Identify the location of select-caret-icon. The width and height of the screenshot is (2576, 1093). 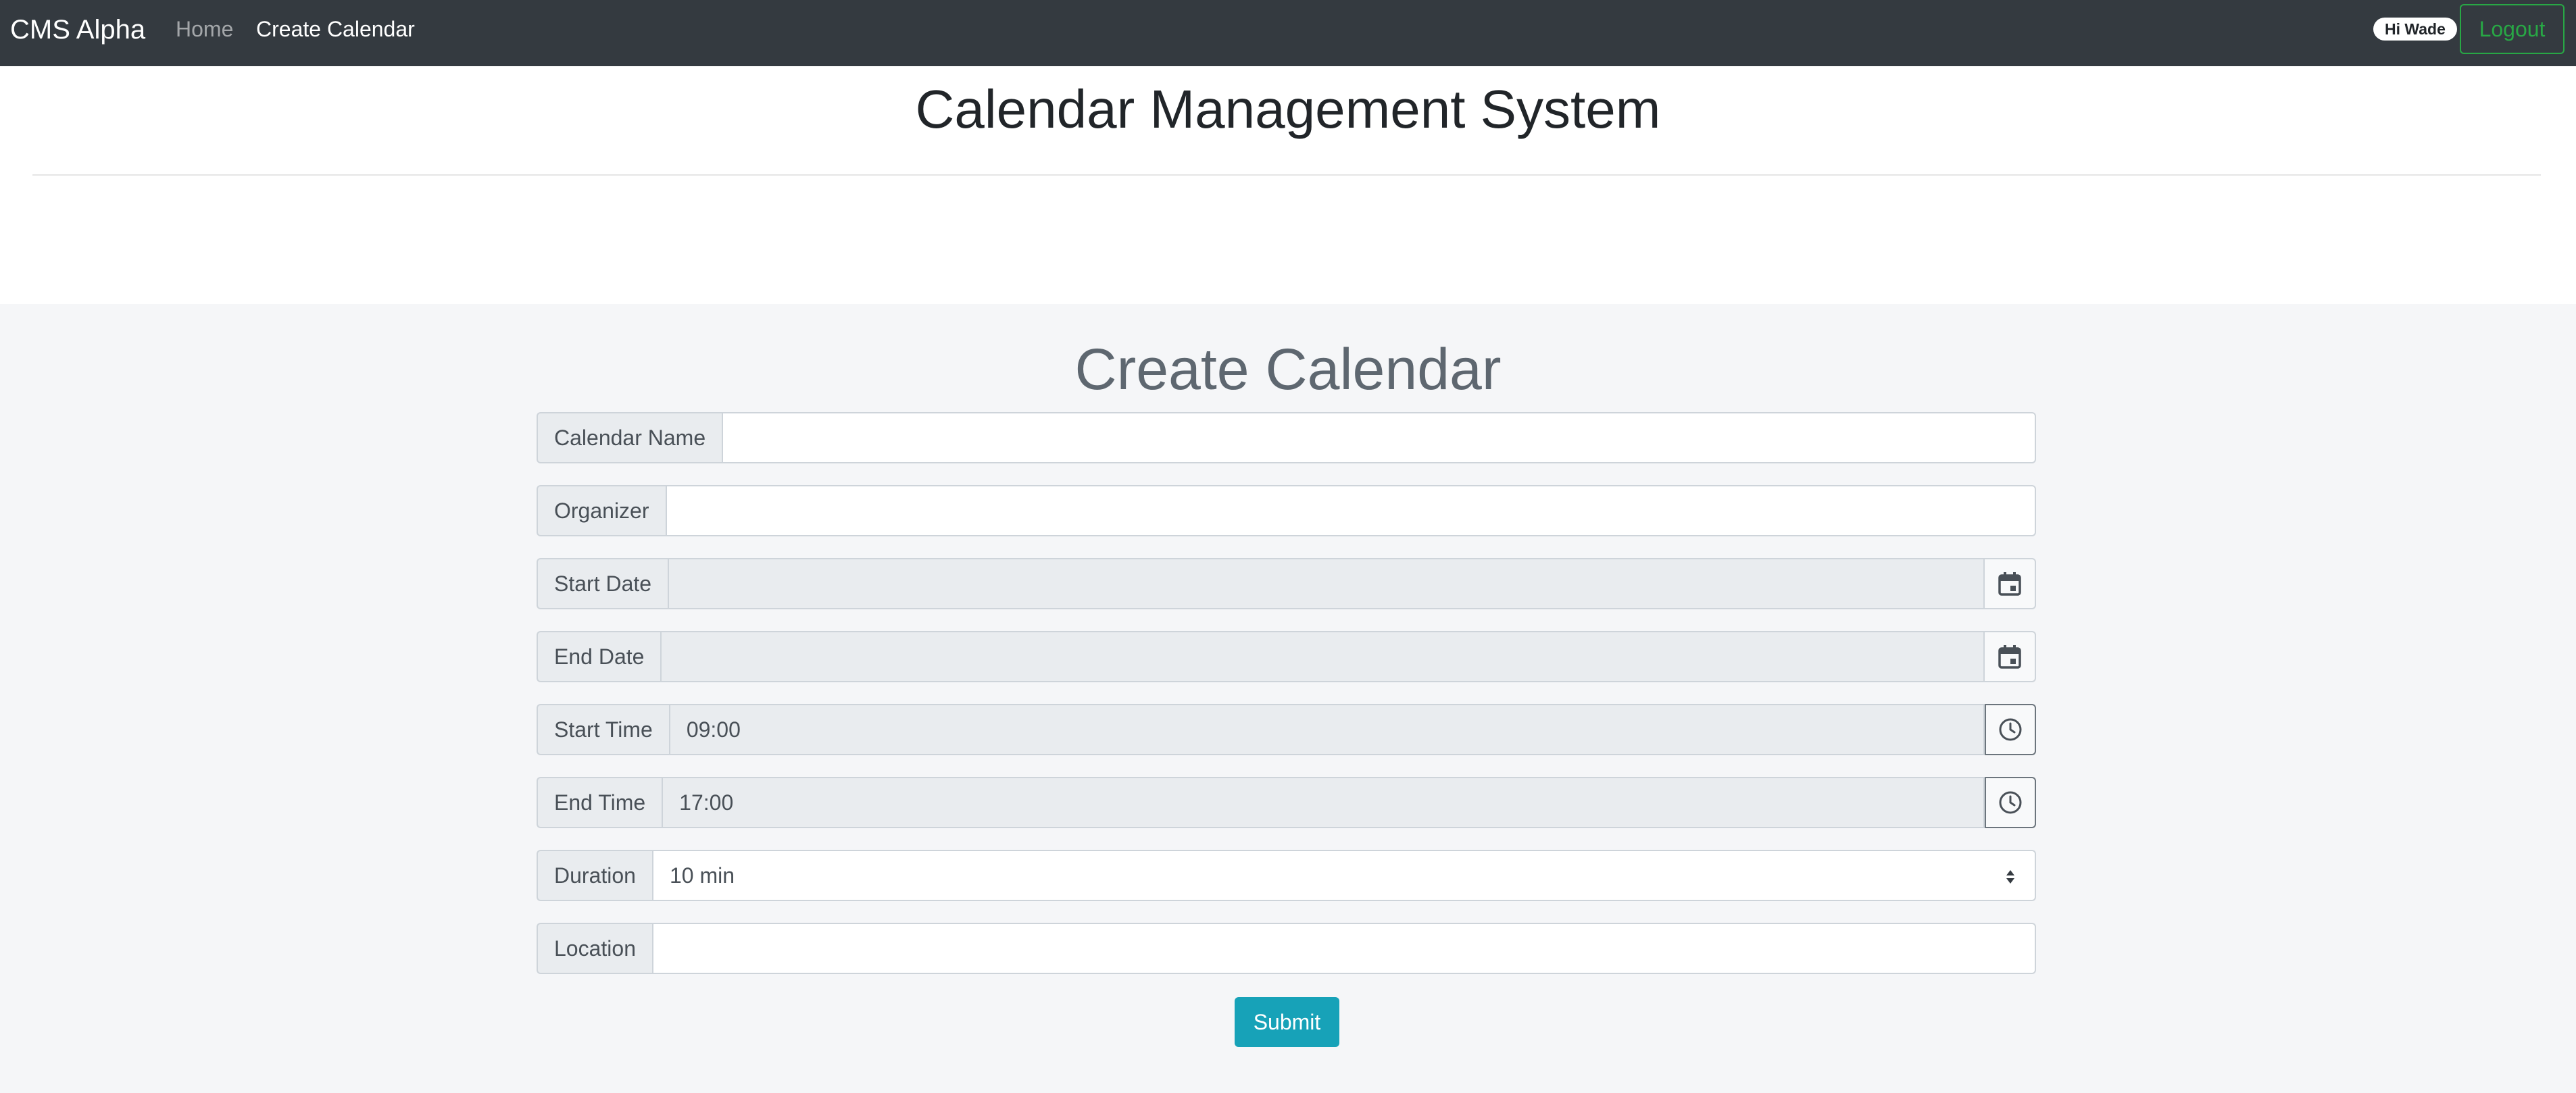
(2010, 877).